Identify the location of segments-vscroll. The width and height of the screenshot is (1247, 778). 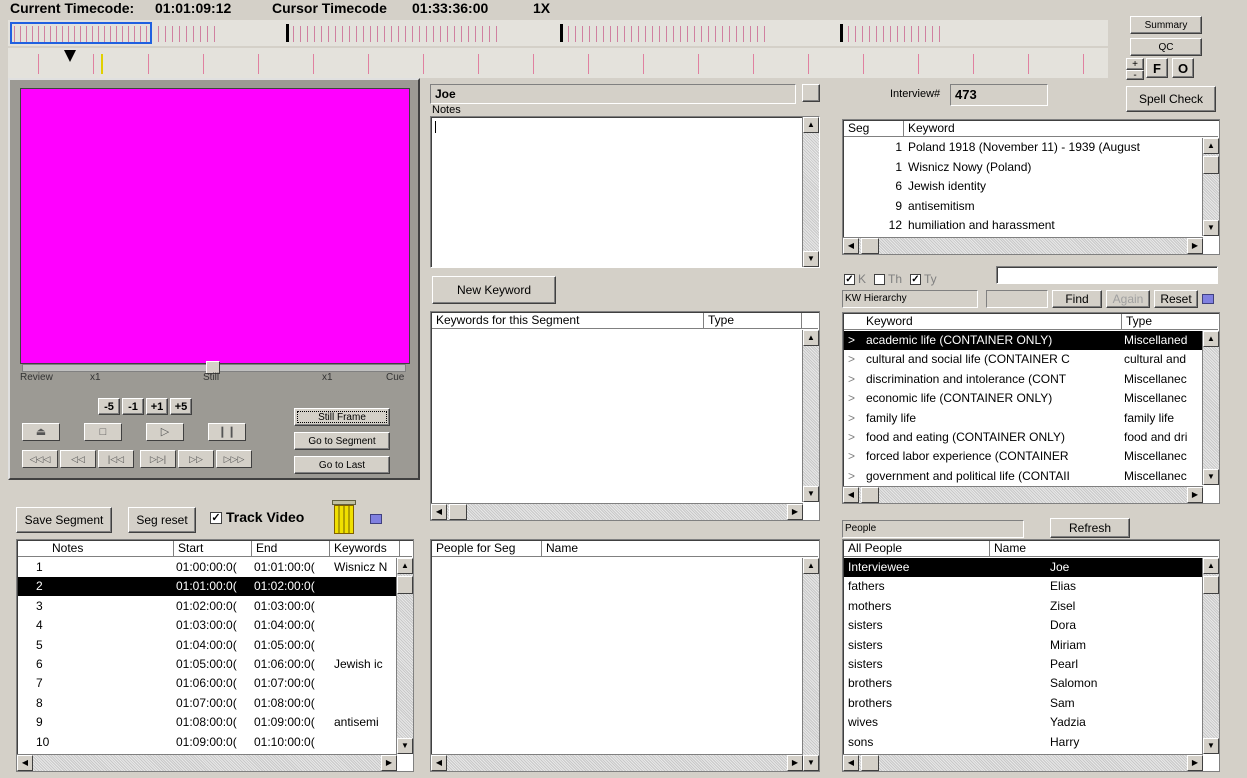
(404, 656).